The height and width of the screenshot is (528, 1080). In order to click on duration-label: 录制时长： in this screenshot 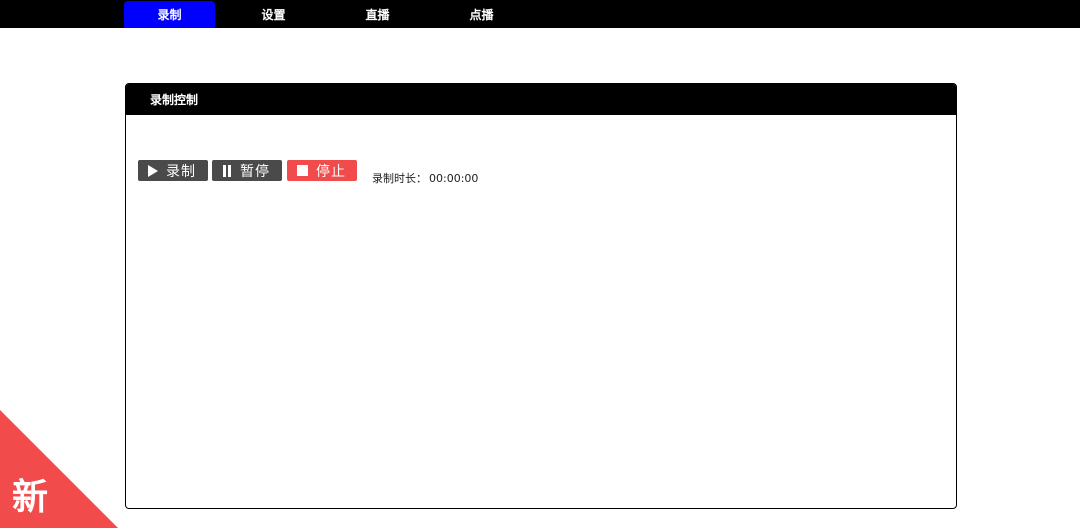, I will do `click(399, 178)`.